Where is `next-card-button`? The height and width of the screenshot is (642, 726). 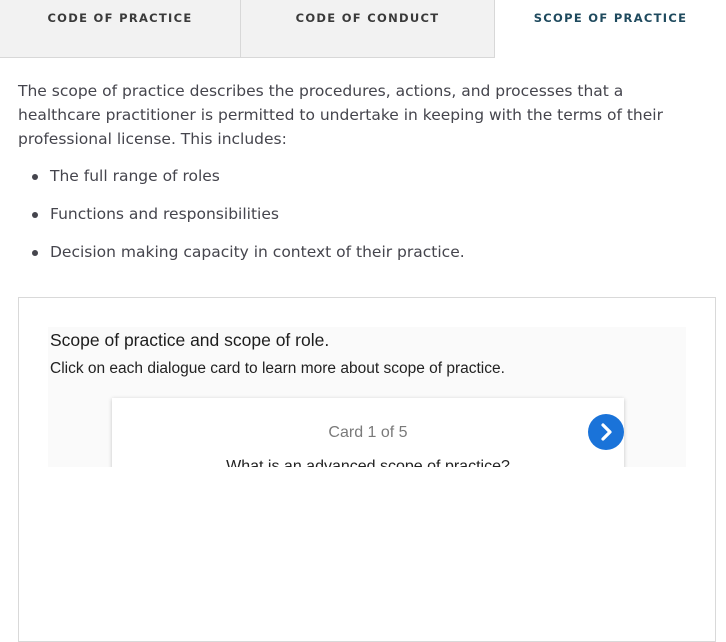 next-card-button is located at coordinates (606, 432).